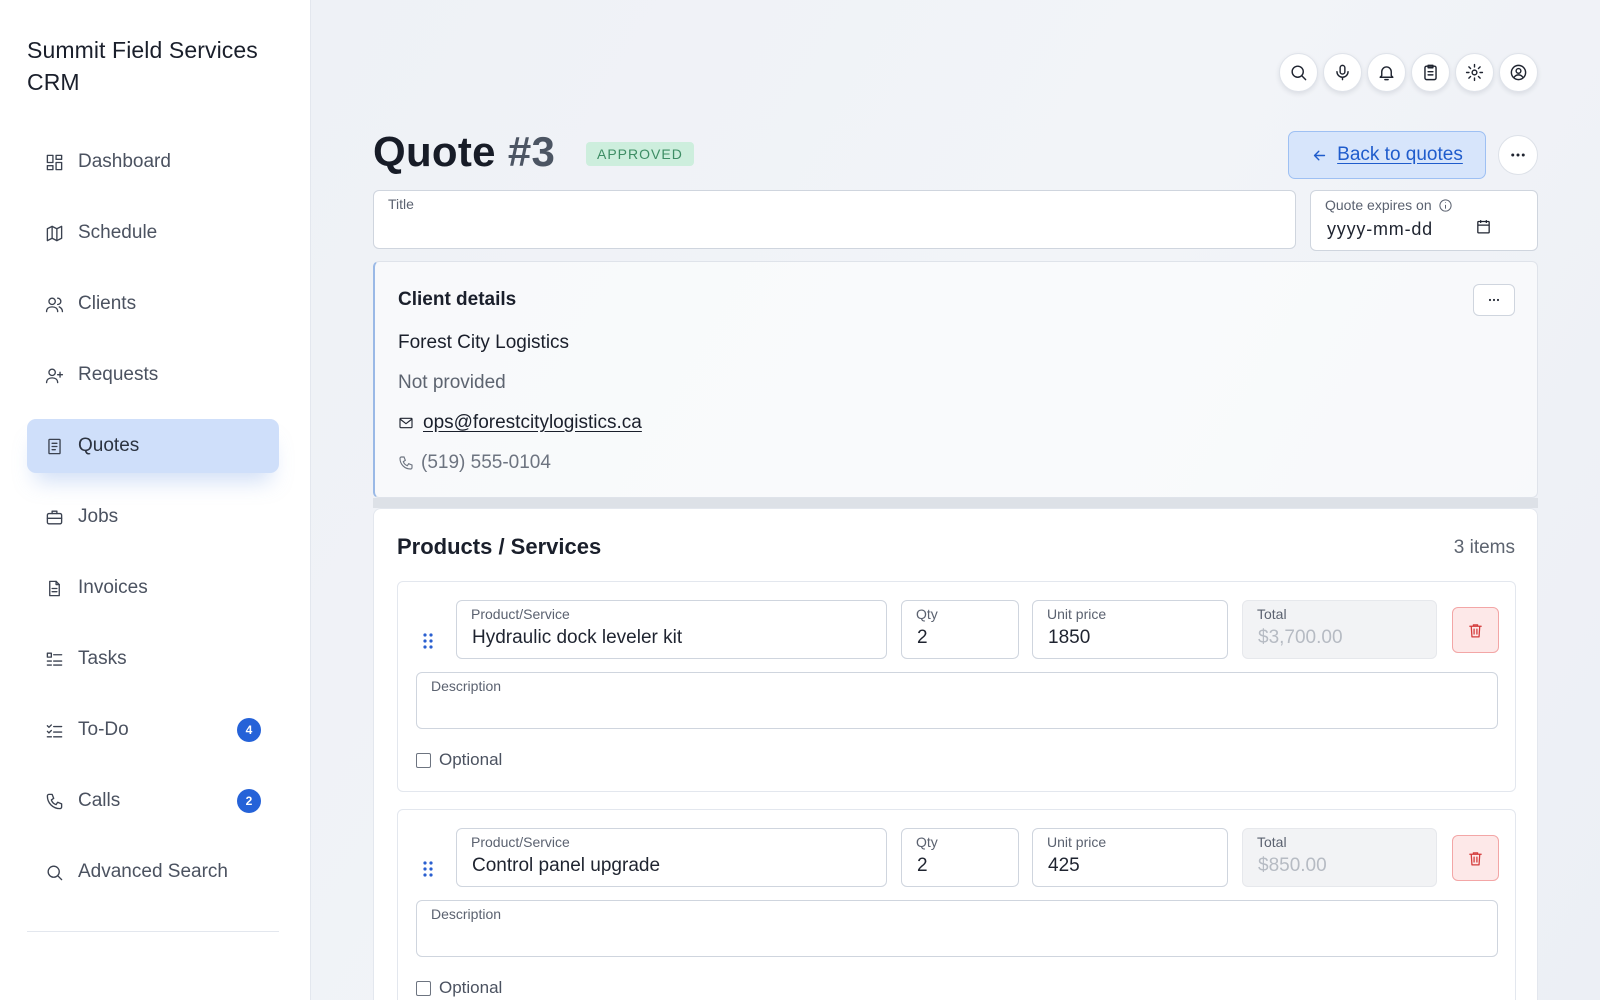 This screenshot has height=1000, width=1600. What do you see at coordinates (531, 151) in the screenshot?
I see `quote-number: #3` at bounding box center [531, 151].